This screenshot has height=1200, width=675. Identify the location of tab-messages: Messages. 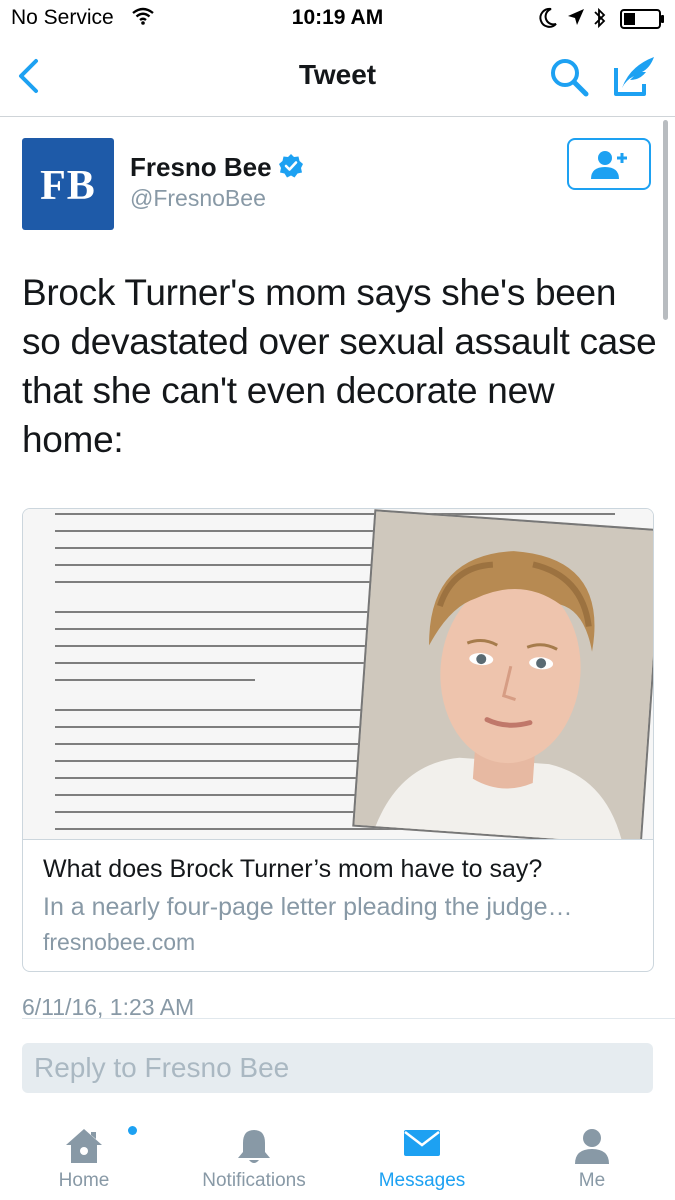
(422, 1156).